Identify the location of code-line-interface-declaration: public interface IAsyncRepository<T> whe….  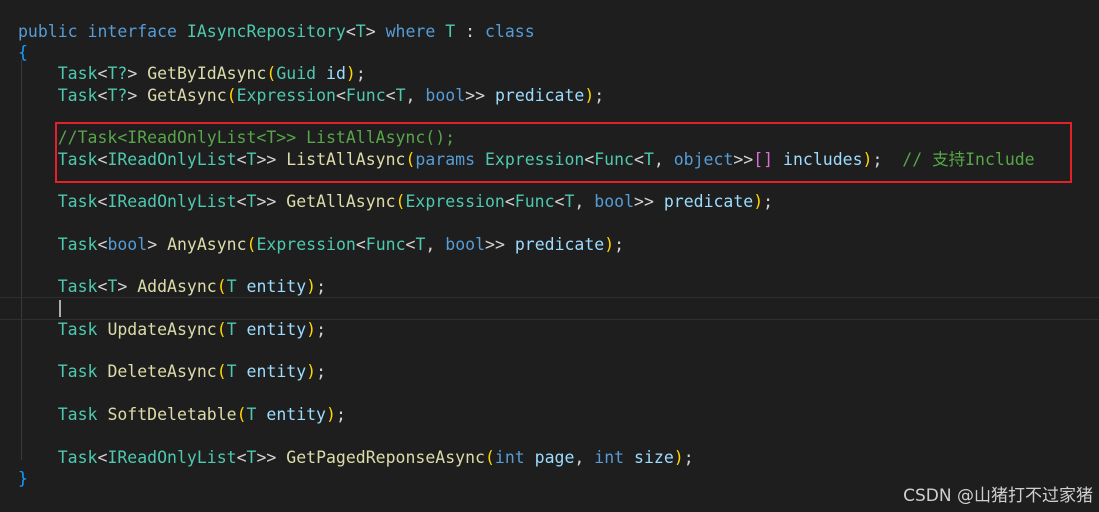
(276, 32).